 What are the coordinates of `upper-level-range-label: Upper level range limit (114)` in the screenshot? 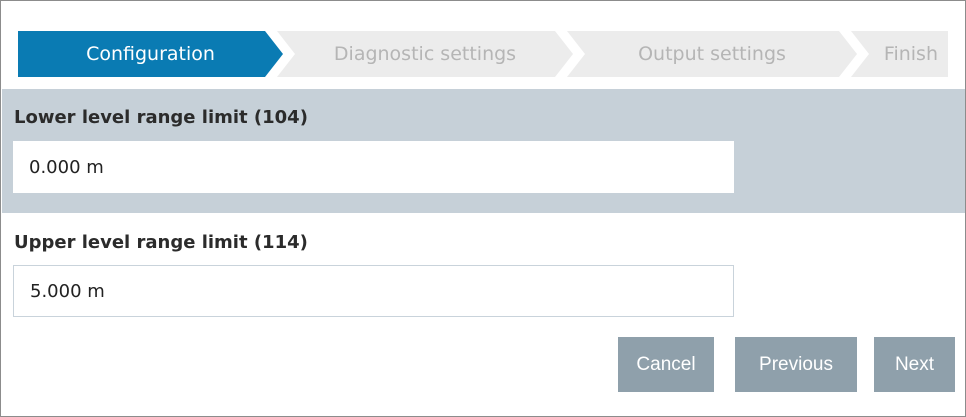 It's located at (161, 242).